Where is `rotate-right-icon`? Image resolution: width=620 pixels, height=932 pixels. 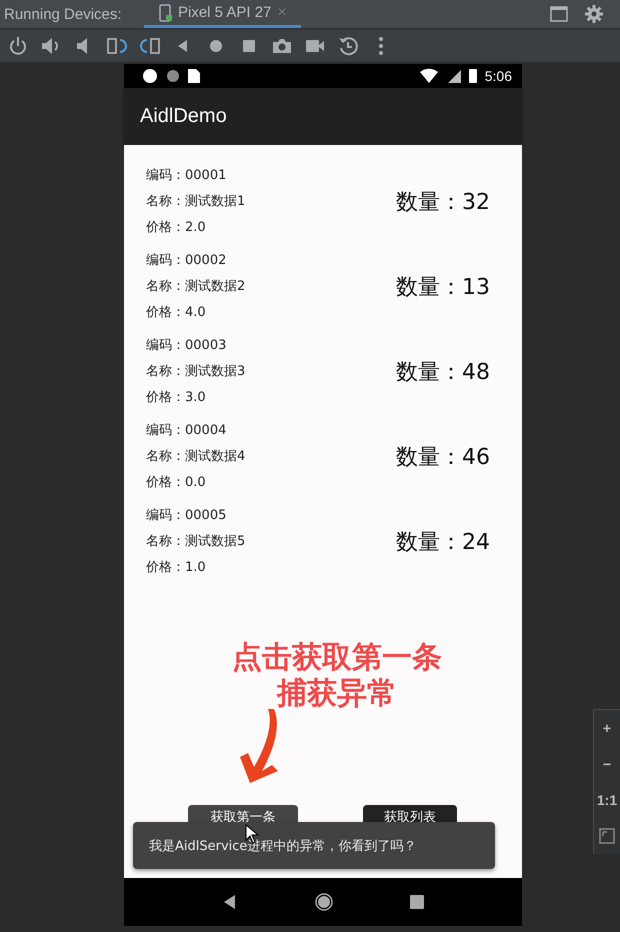 rotate-right-icon is located at coordinates (150, 46).